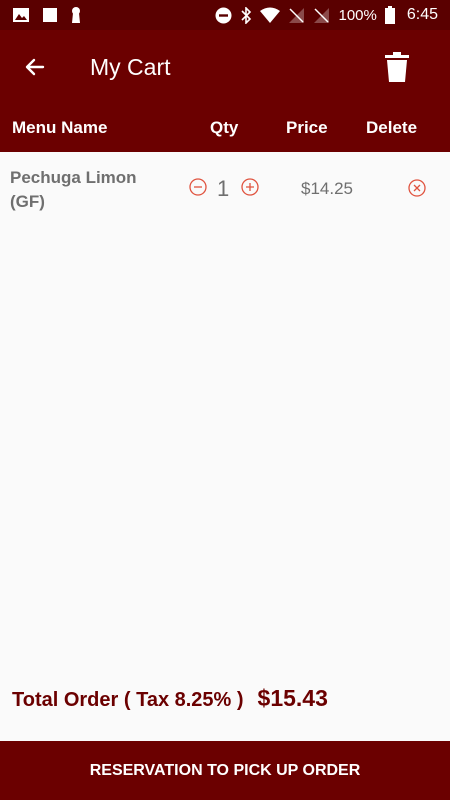  I want to click on battery-percentage: 100%, so click(357, 15).